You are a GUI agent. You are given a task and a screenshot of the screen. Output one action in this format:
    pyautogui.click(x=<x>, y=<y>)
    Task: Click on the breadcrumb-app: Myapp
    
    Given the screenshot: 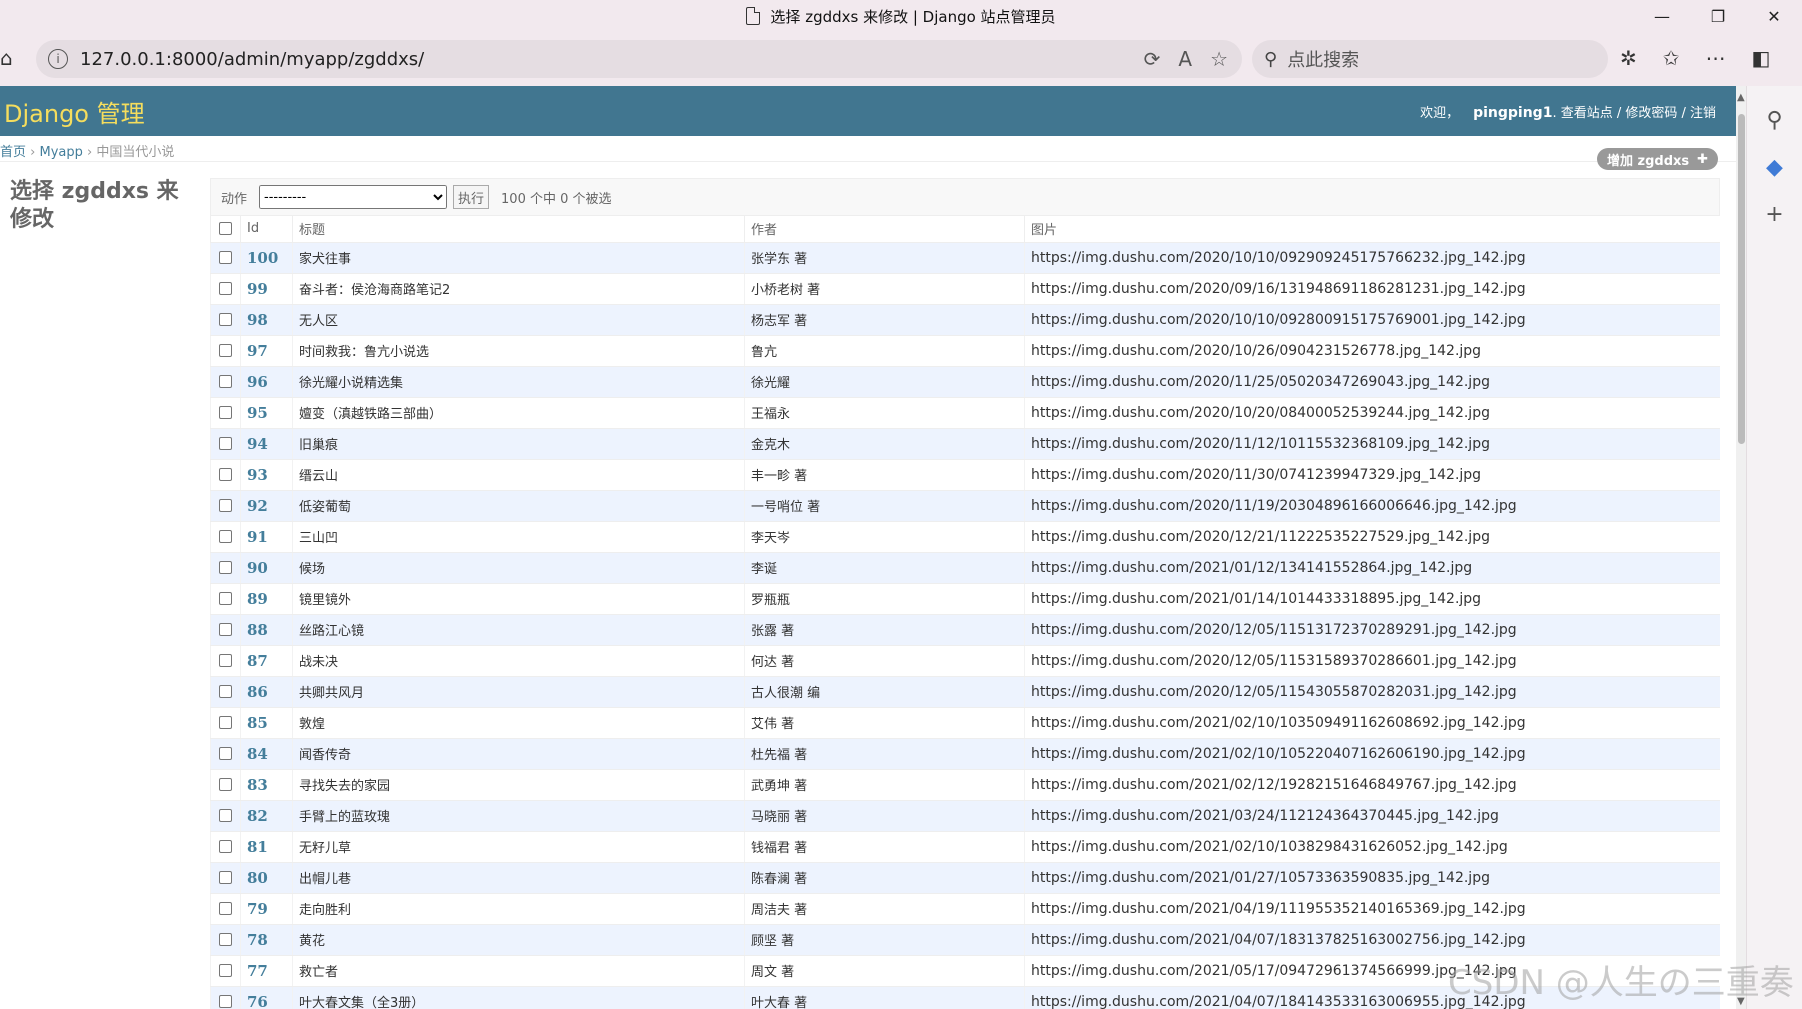 What is the action you would take?
    pyautogui.click(x=61, y=152)
    